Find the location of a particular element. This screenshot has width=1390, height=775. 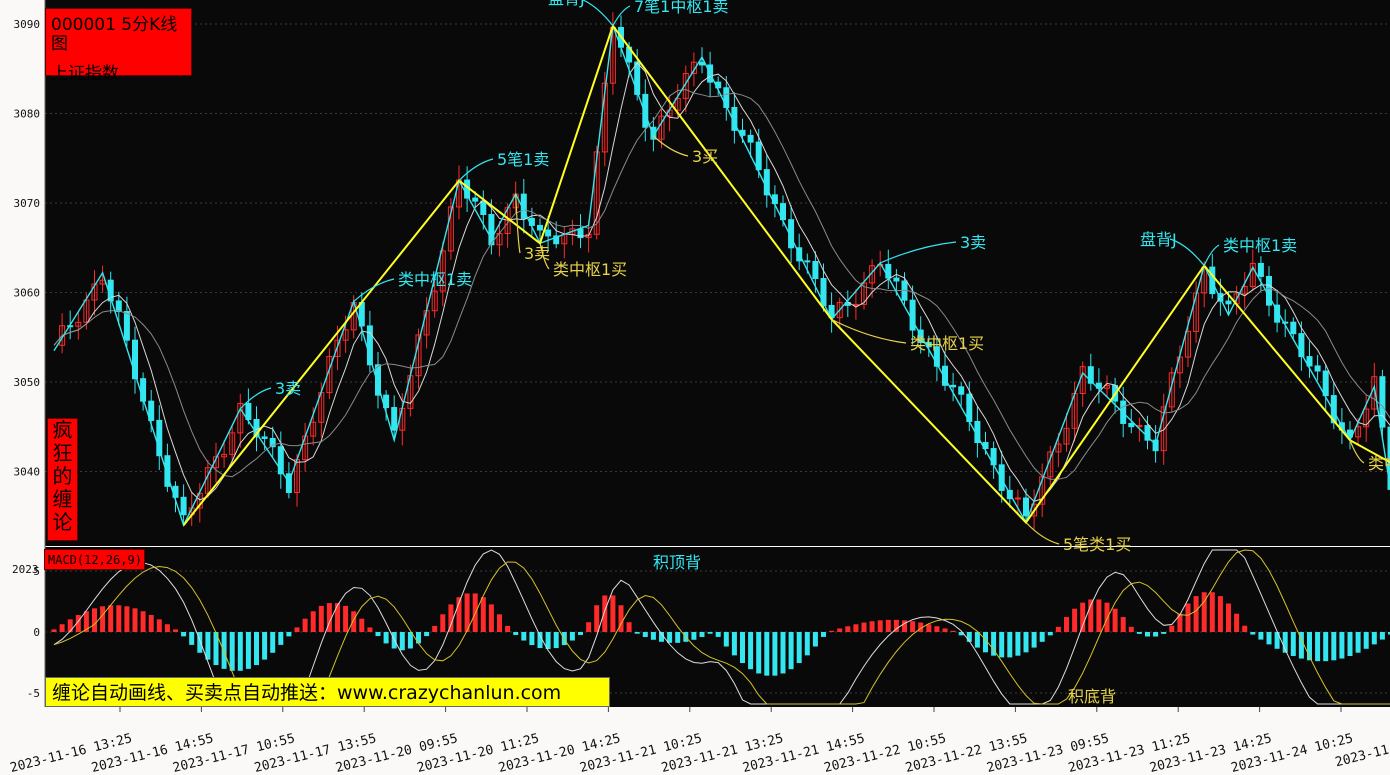

signal-label: 类中 is located at coordinates (1379, 463).